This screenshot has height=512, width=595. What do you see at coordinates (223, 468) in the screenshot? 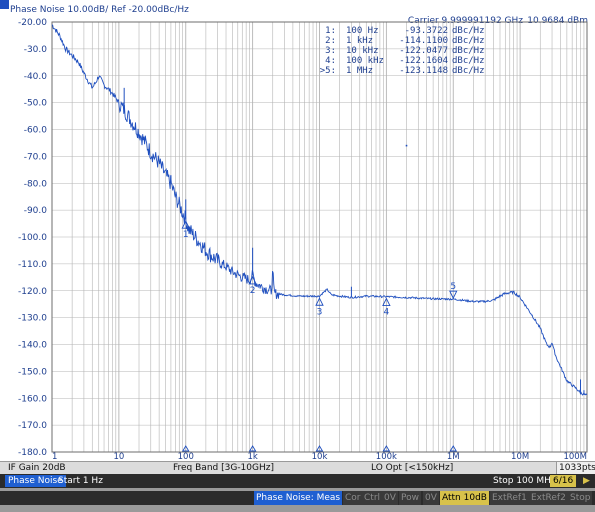
I see `freq-band-label: Freq Band [3G-10GHz]` at bounding box center [223, 468].